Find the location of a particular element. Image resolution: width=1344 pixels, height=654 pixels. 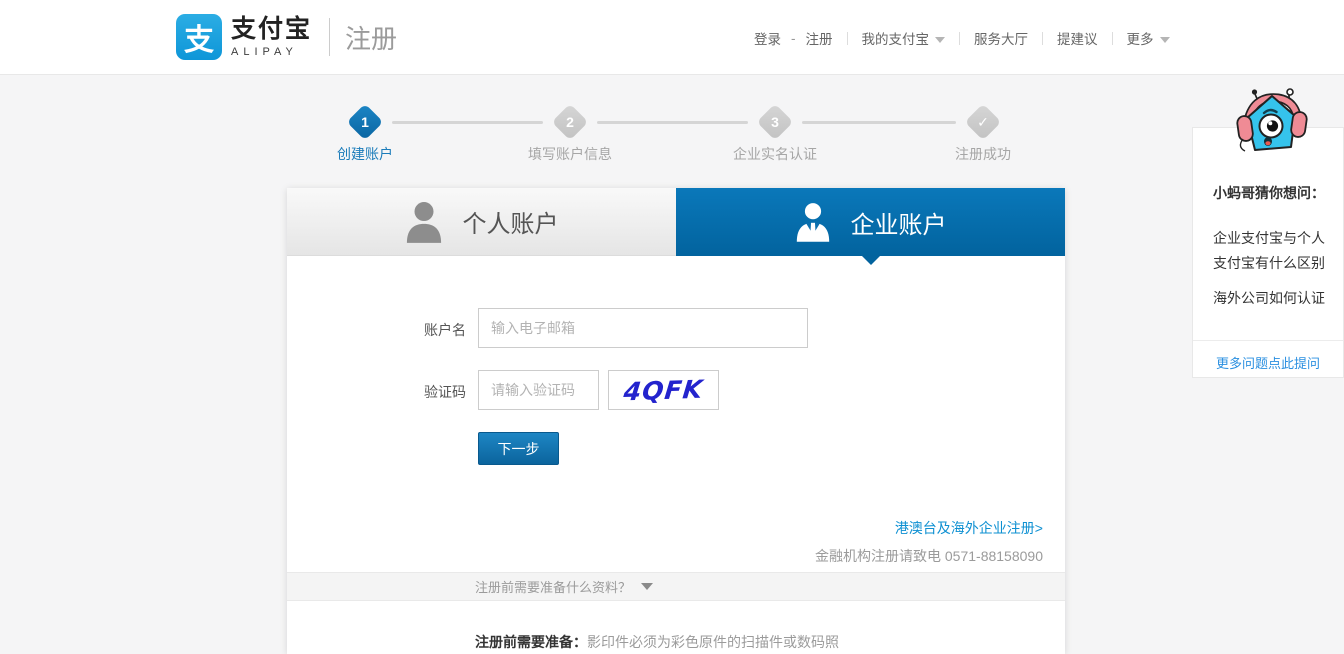

nav-my-alipay: 我的支付宝 is located at coordinates (903, 38).